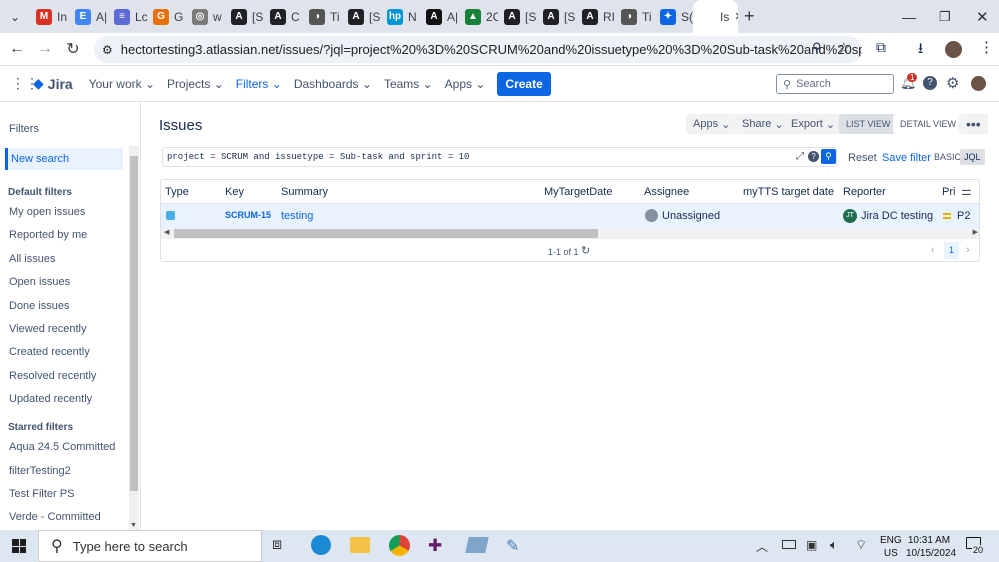 This screenshot has width=999, height=562. Describe the element at coordinates (920, 50) in the screenshot. I see `download-icon: ⭳` at that location.